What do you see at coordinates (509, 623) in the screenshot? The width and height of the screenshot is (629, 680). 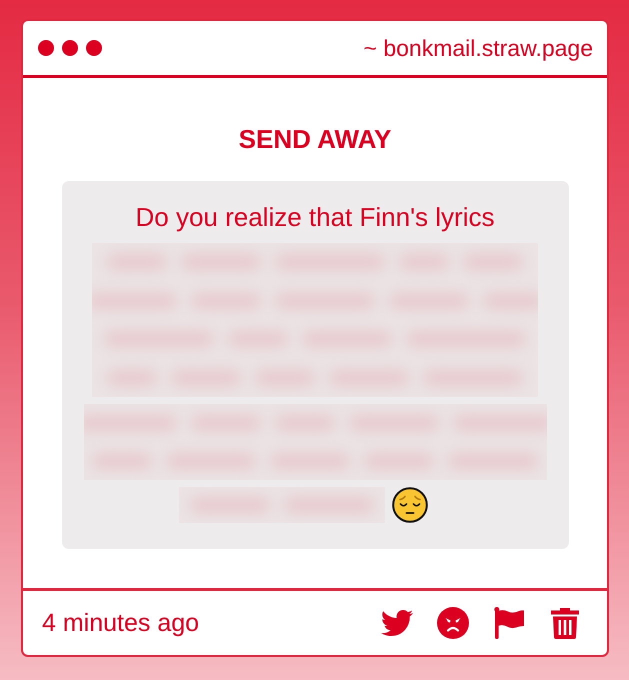 I see `flag-icon` at bounding box center [509, 623].